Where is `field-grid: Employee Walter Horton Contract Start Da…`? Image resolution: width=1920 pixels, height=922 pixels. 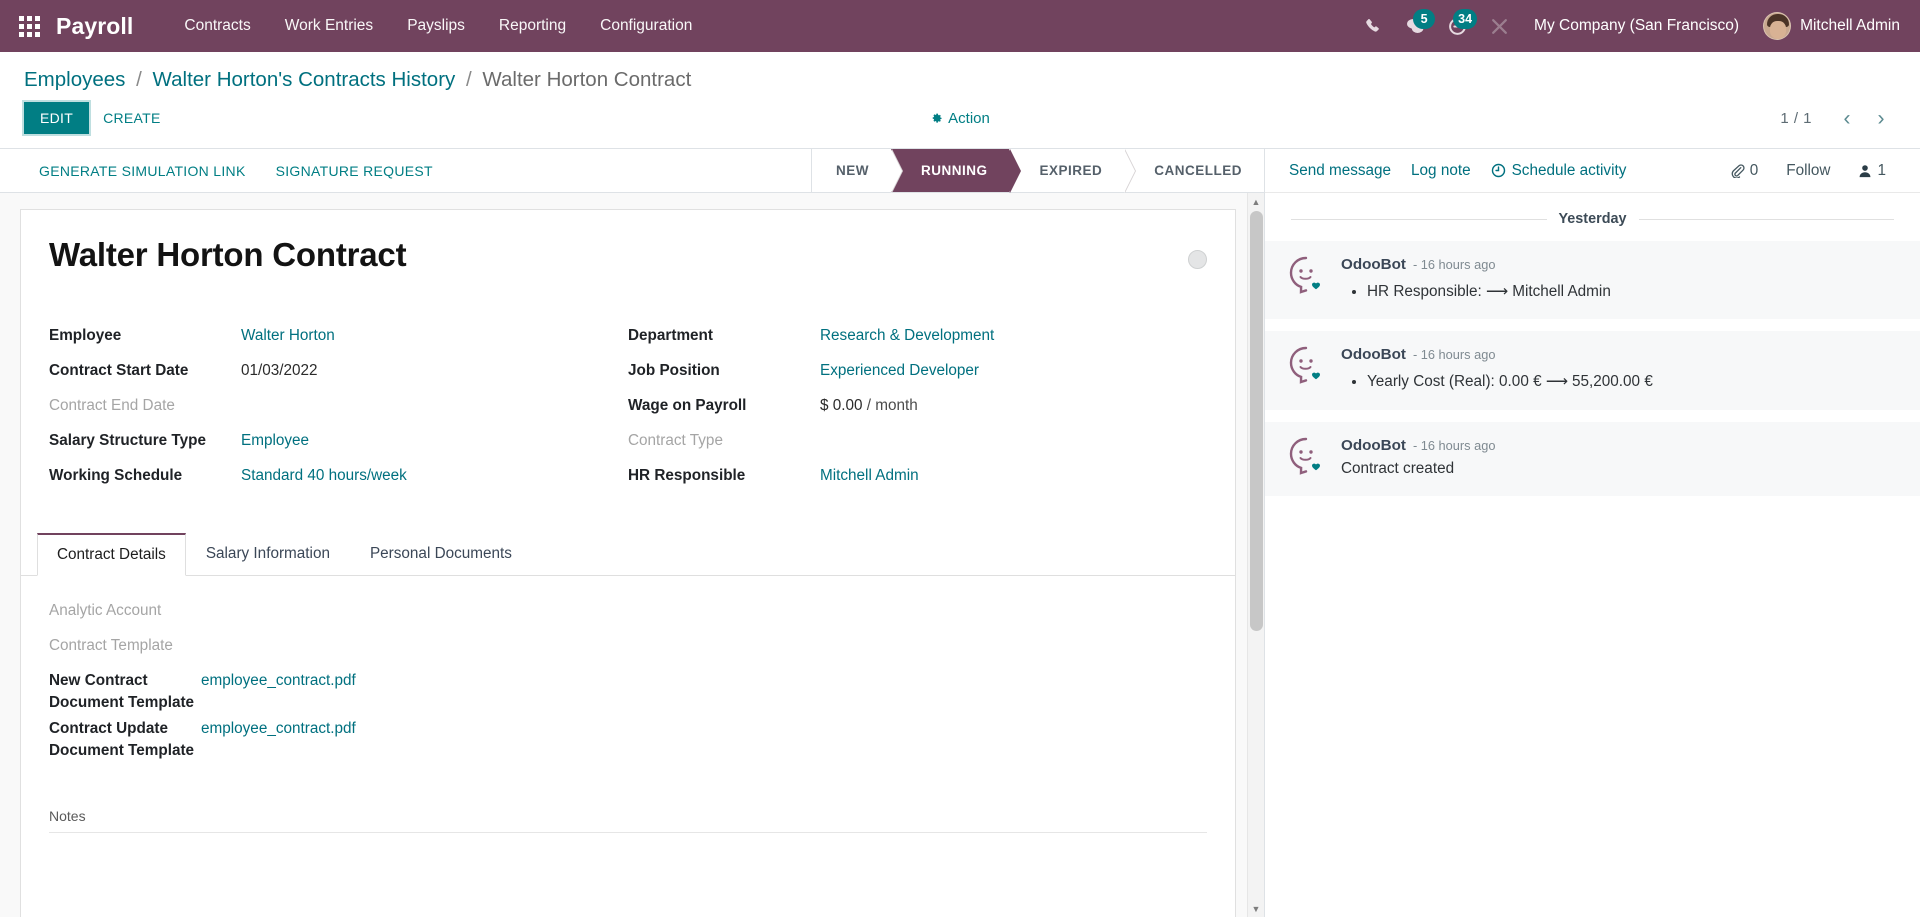 field-grid: Employee Walter Horton Contract Start Da… is located at coordinates (628, 410).